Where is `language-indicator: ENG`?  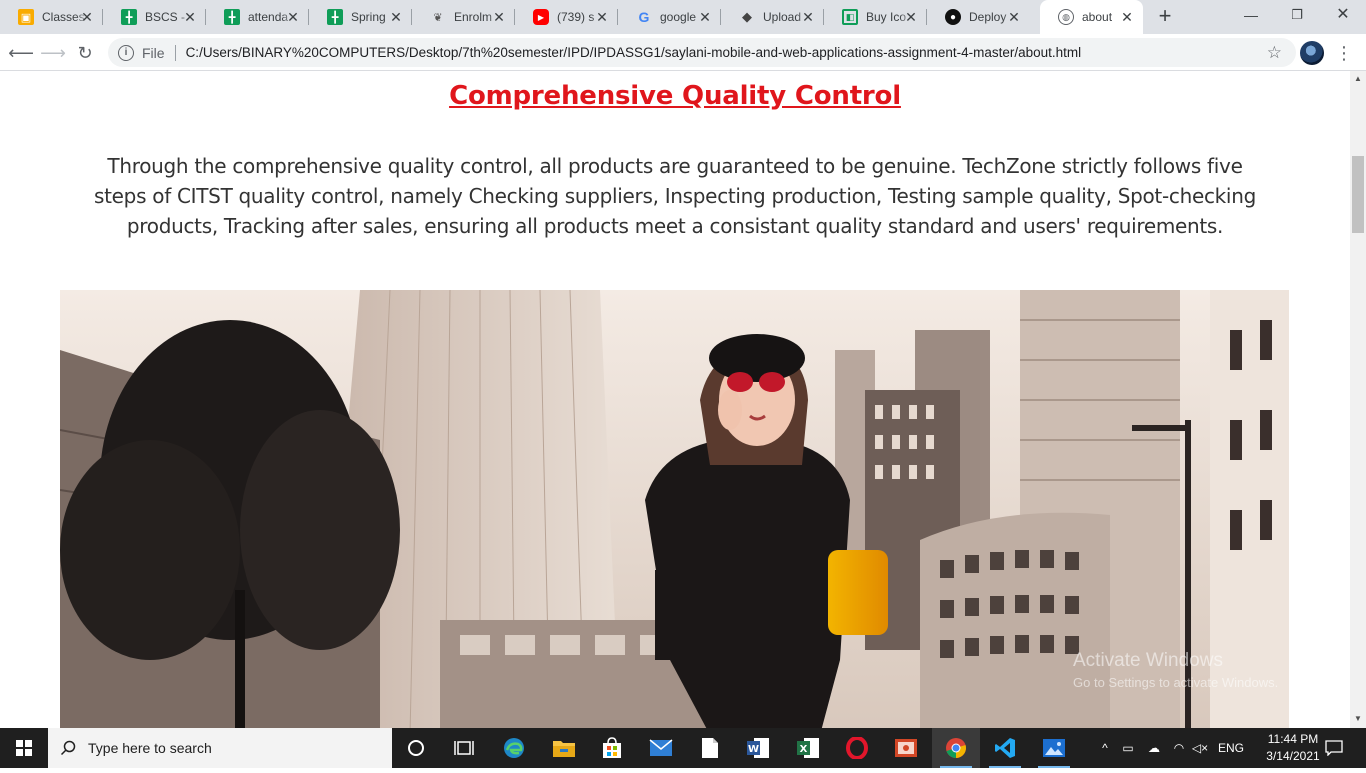 language-indicator: ENG is located at coordinates (1231, 748).